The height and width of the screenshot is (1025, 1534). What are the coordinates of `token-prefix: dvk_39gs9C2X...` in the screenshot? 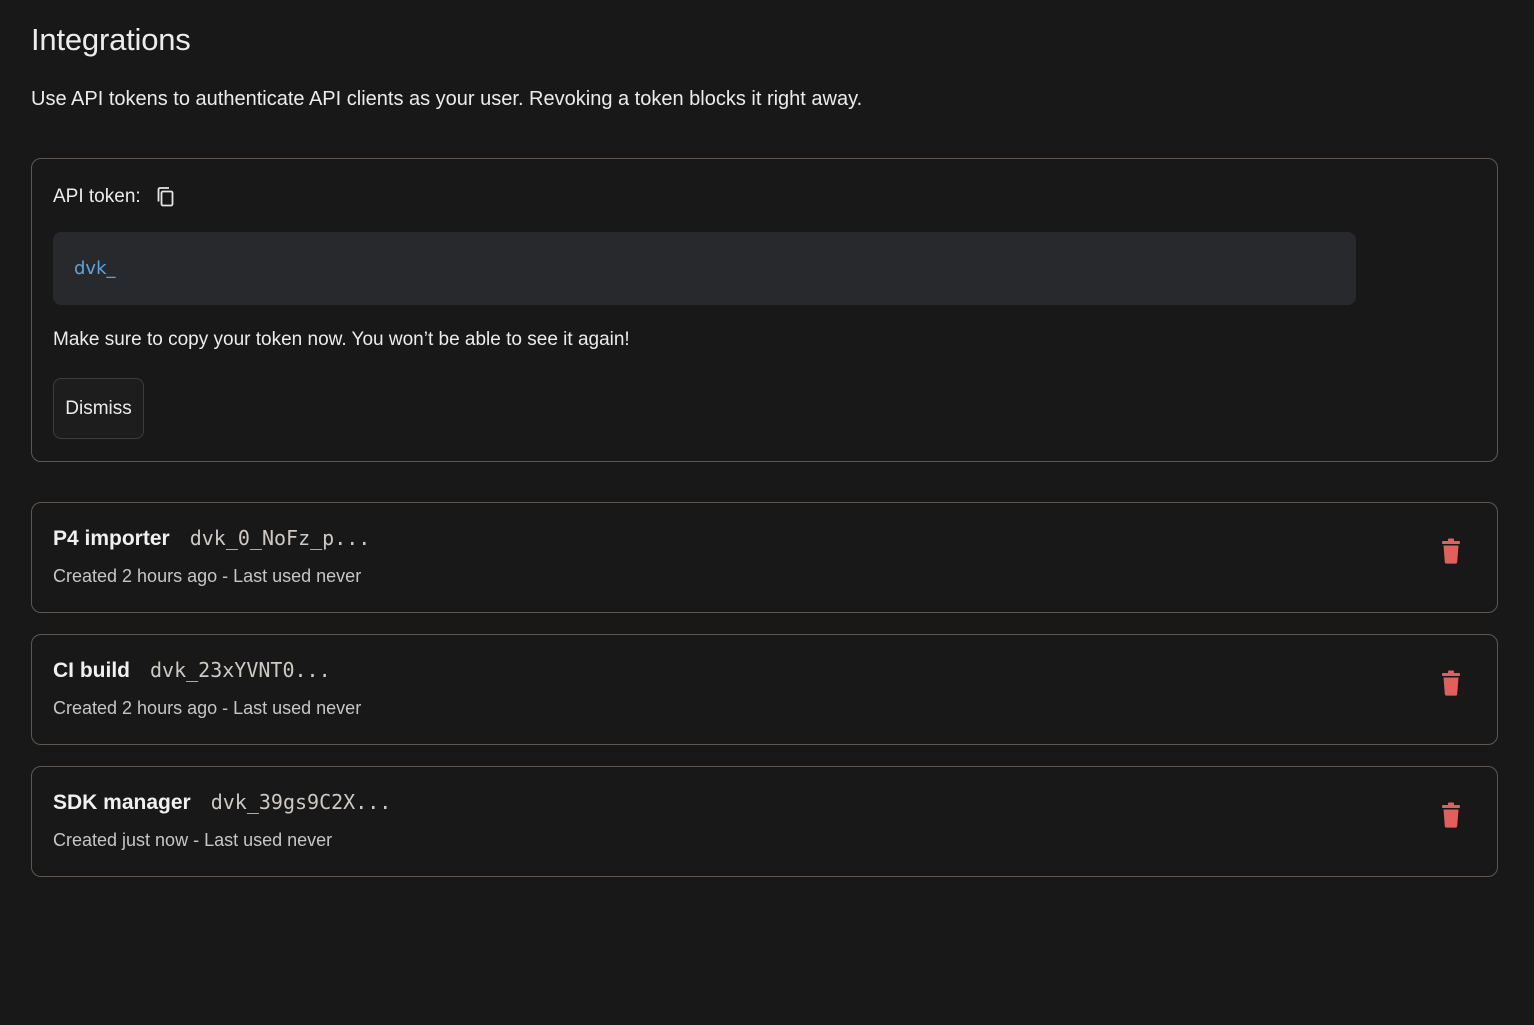 It's located at (301, 802).